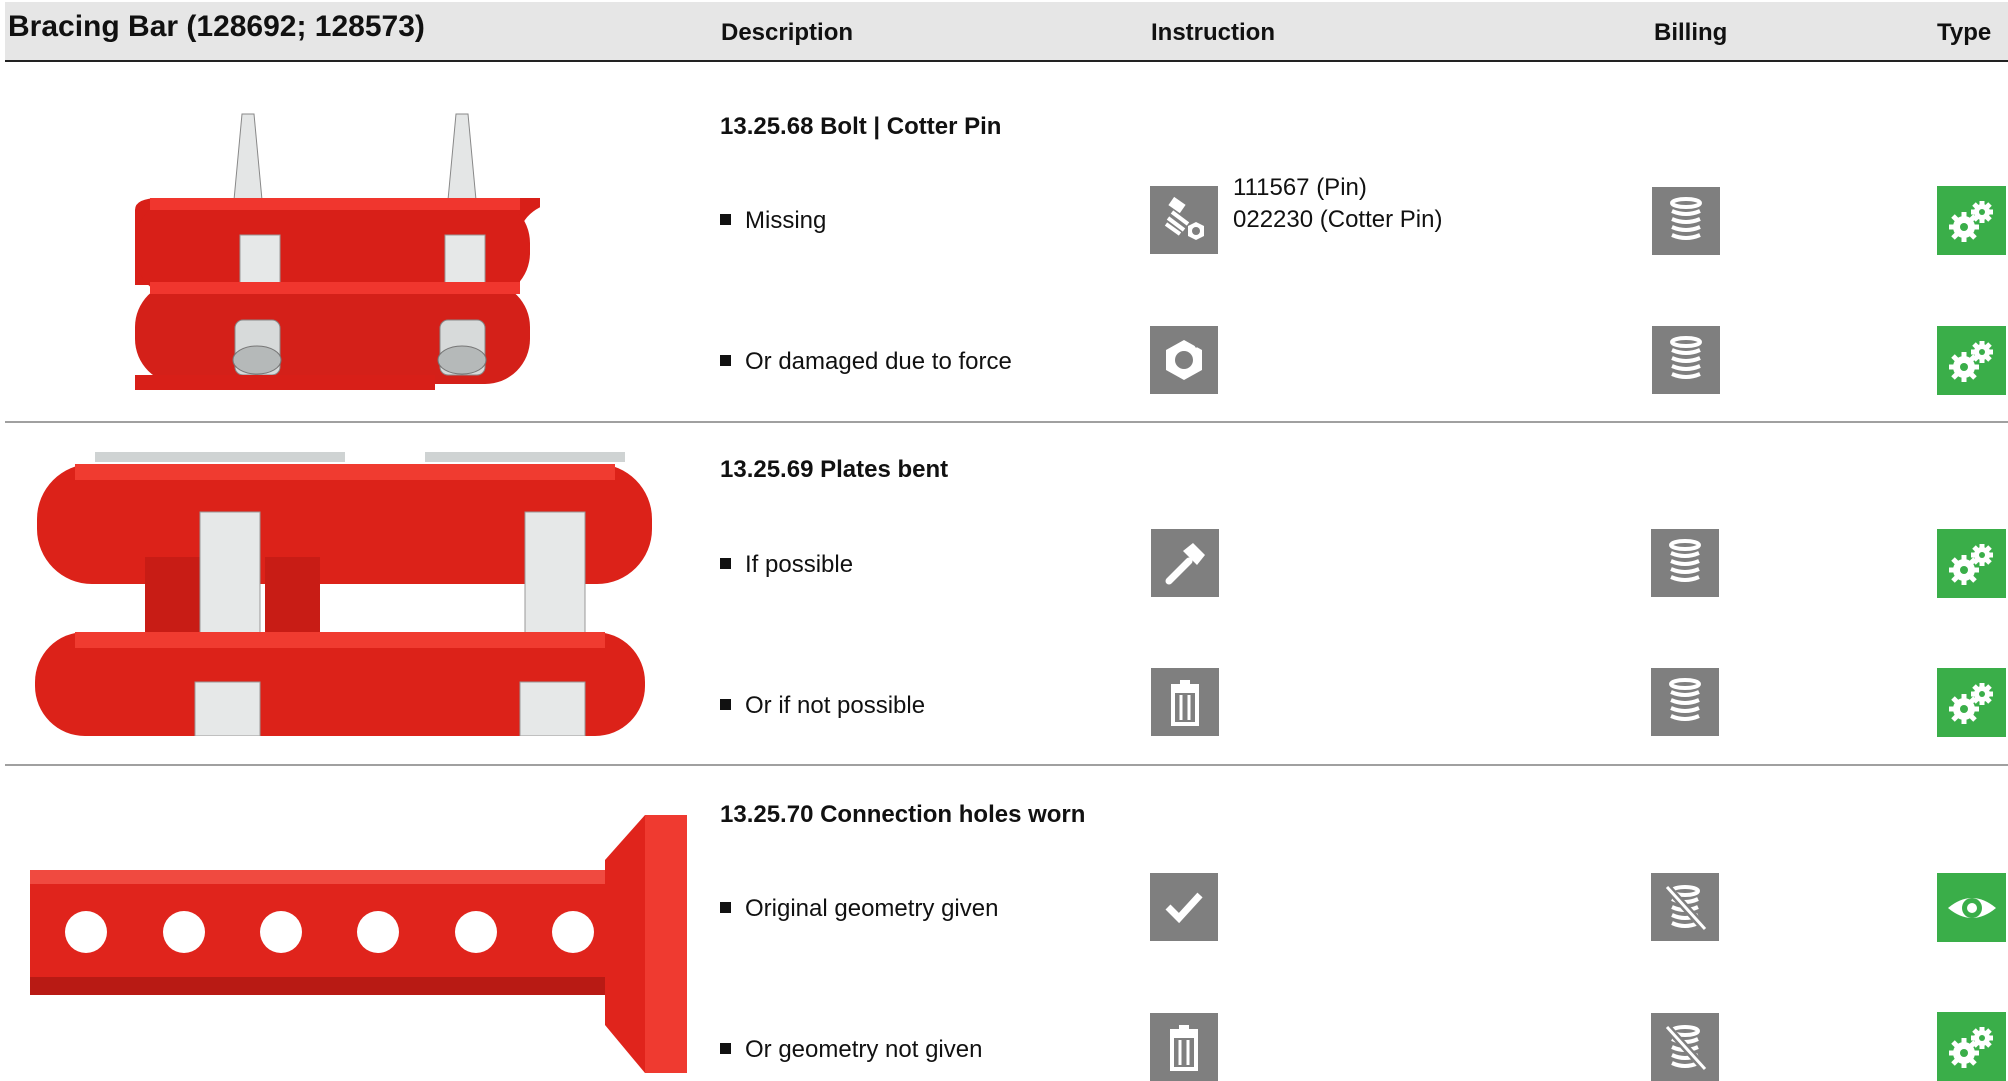  Describe the element at coordinates (1184, 220) in the screenshot. I see `bolt-nut-icon` at that location.